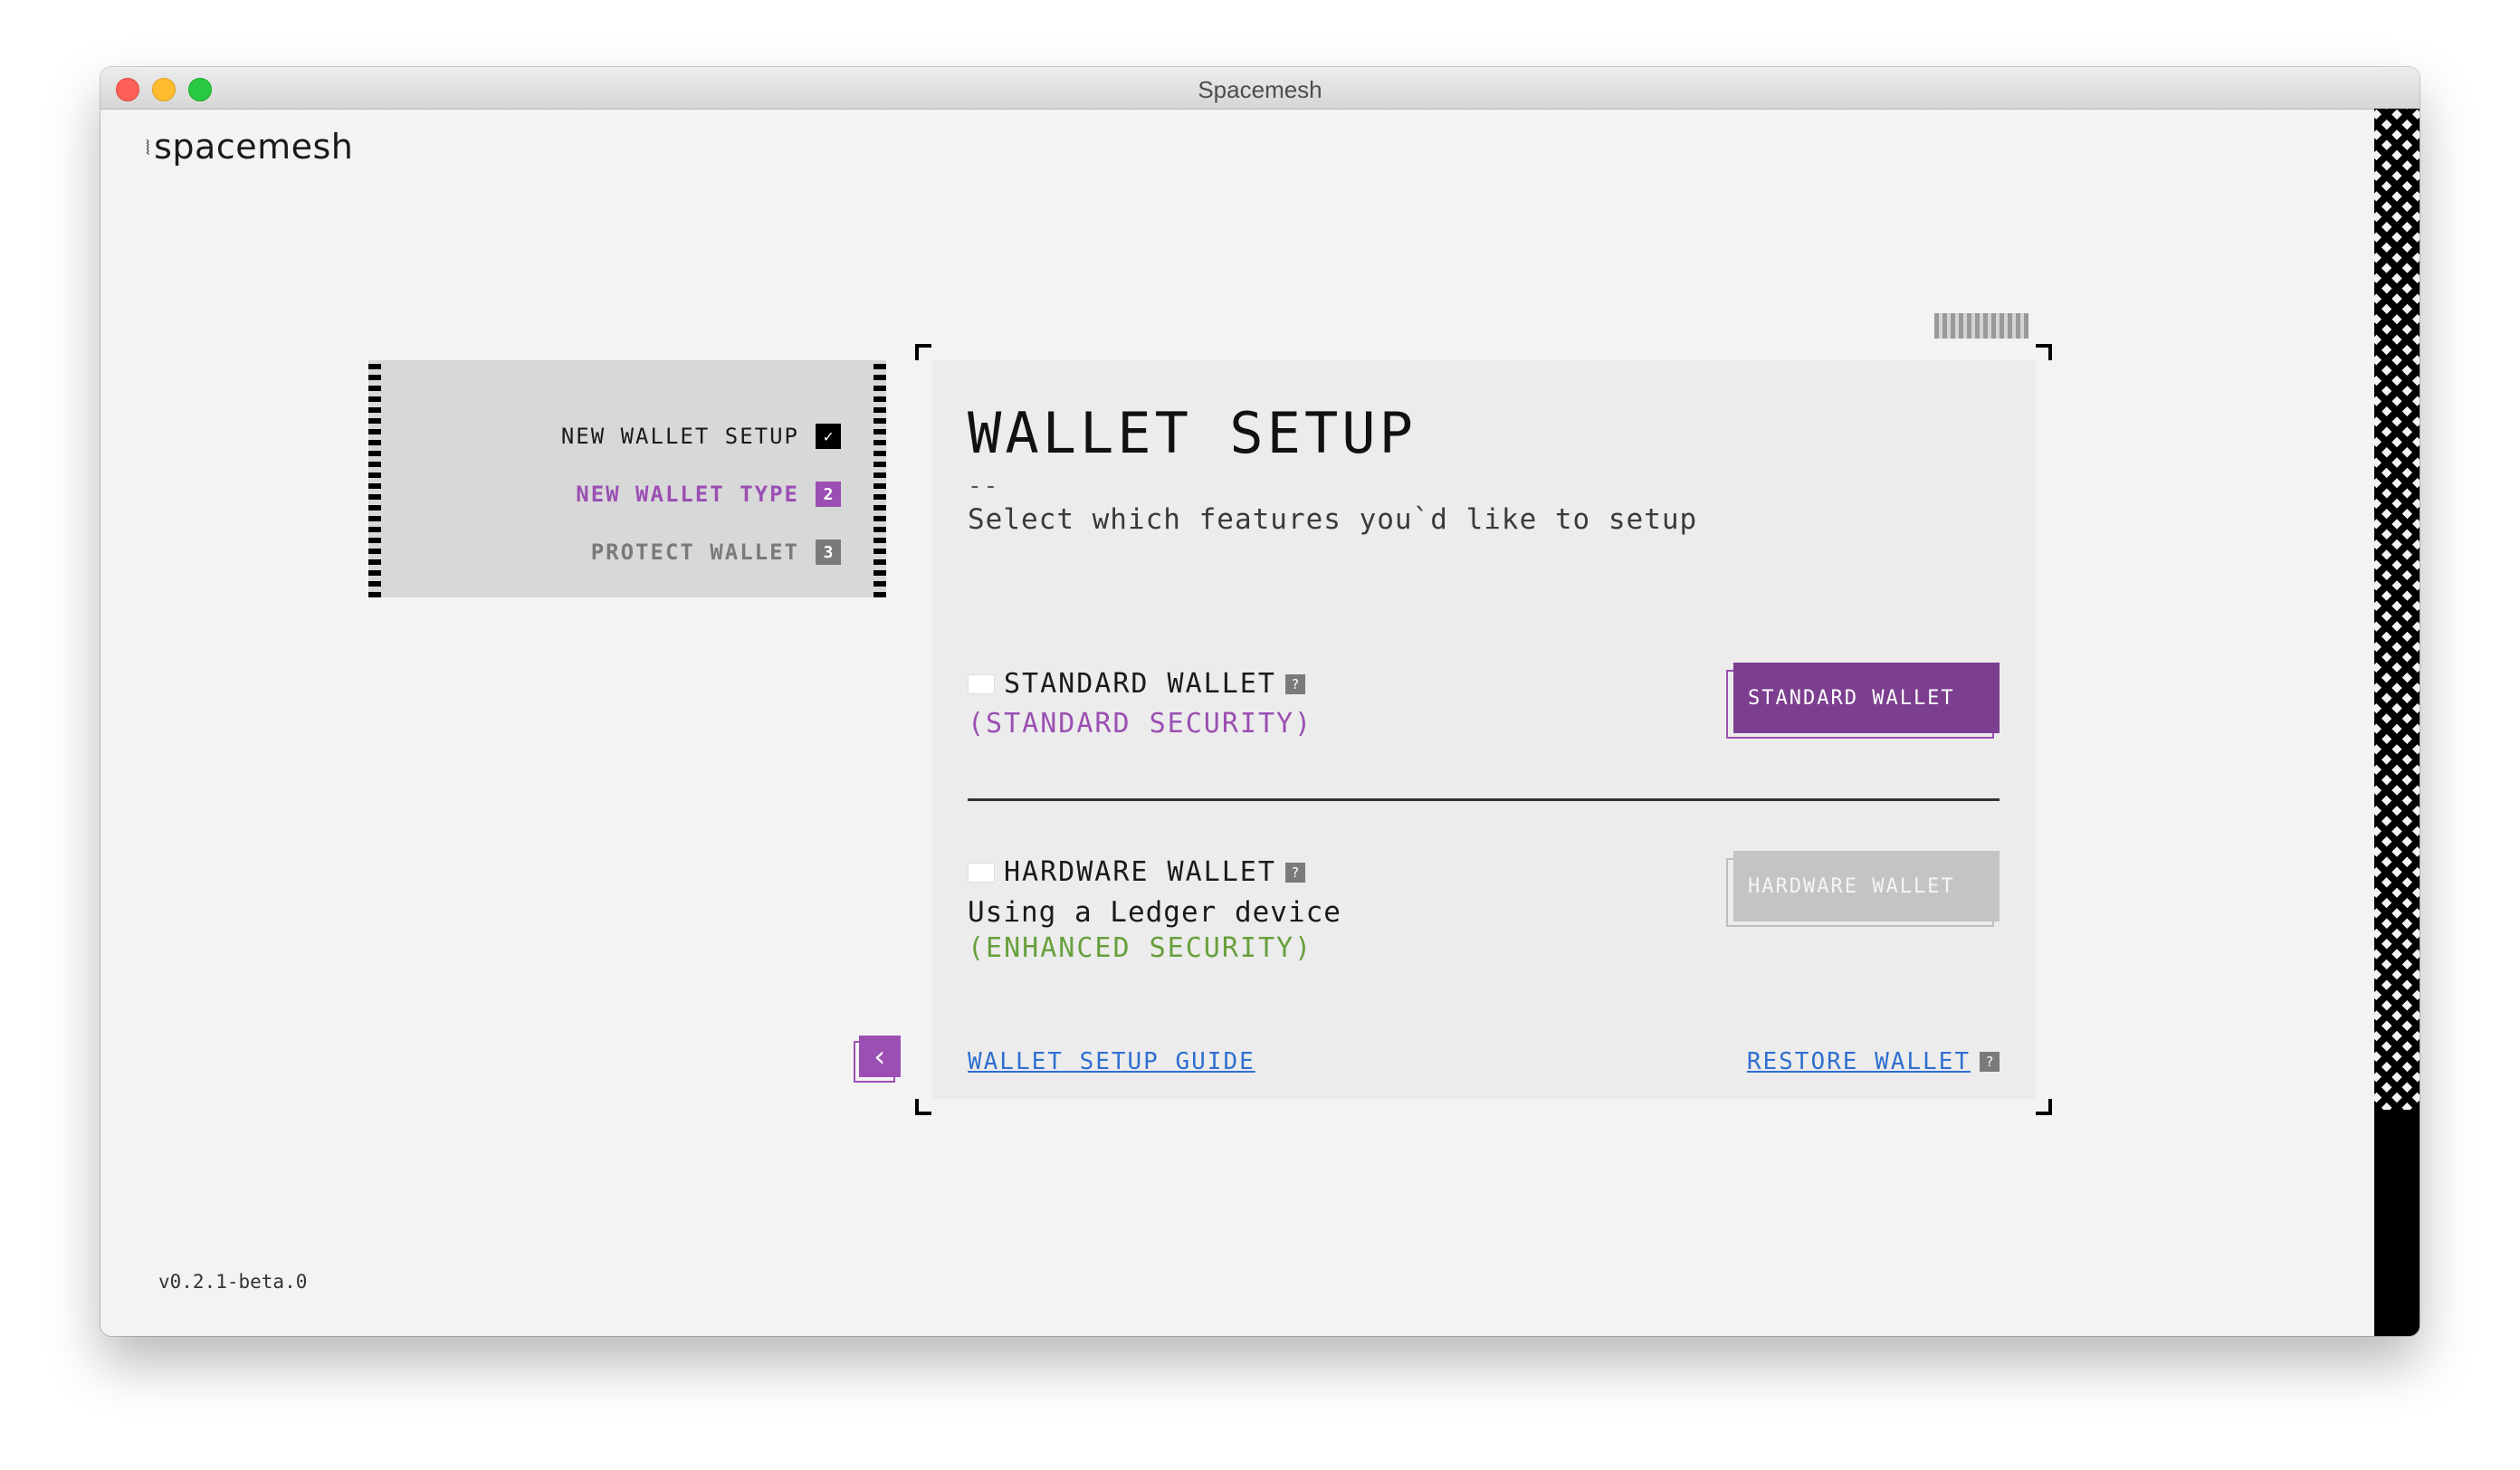  What do you see at coordinates (984, 486) in the screenshot?
I see `title-dash: --` at bounding box center [984, 486].